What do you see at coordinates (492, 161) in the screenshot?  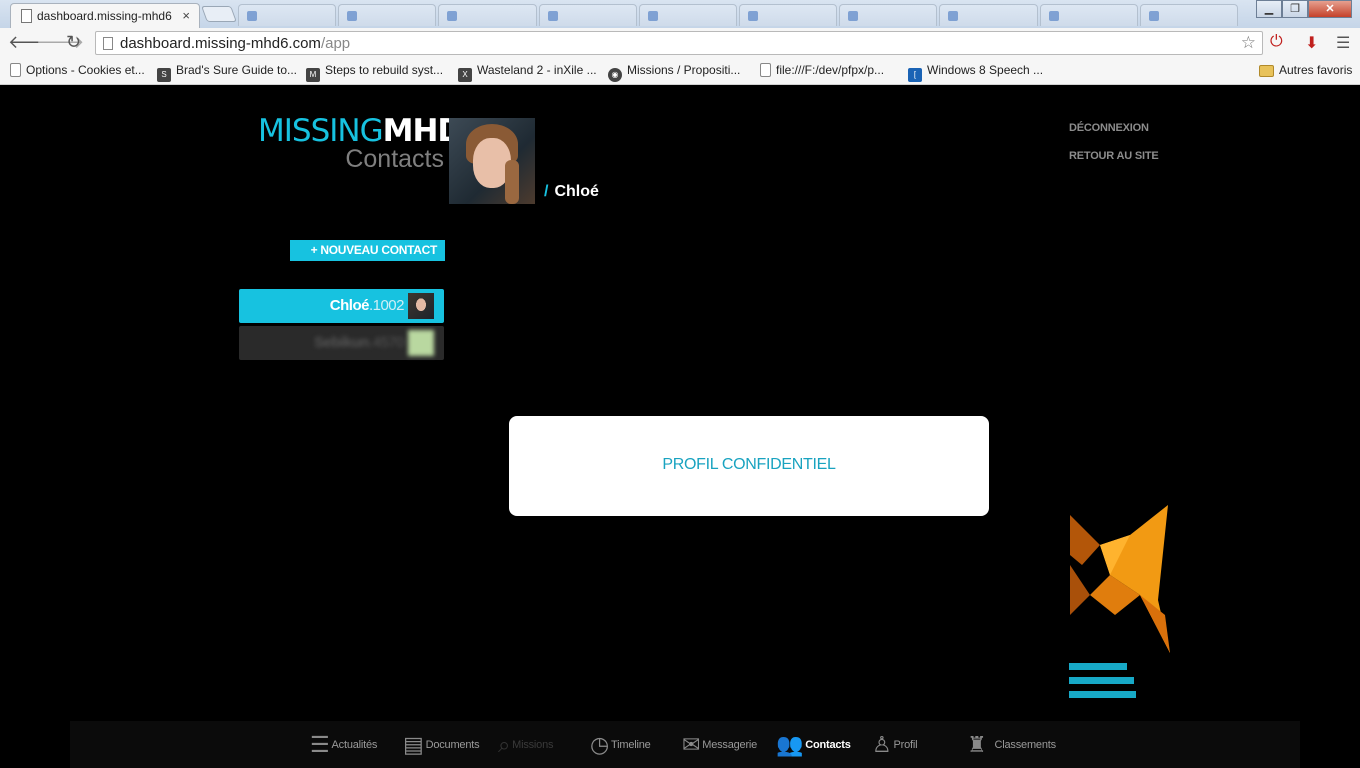 I see `contact-avatar` at bounding box center [492, 161].